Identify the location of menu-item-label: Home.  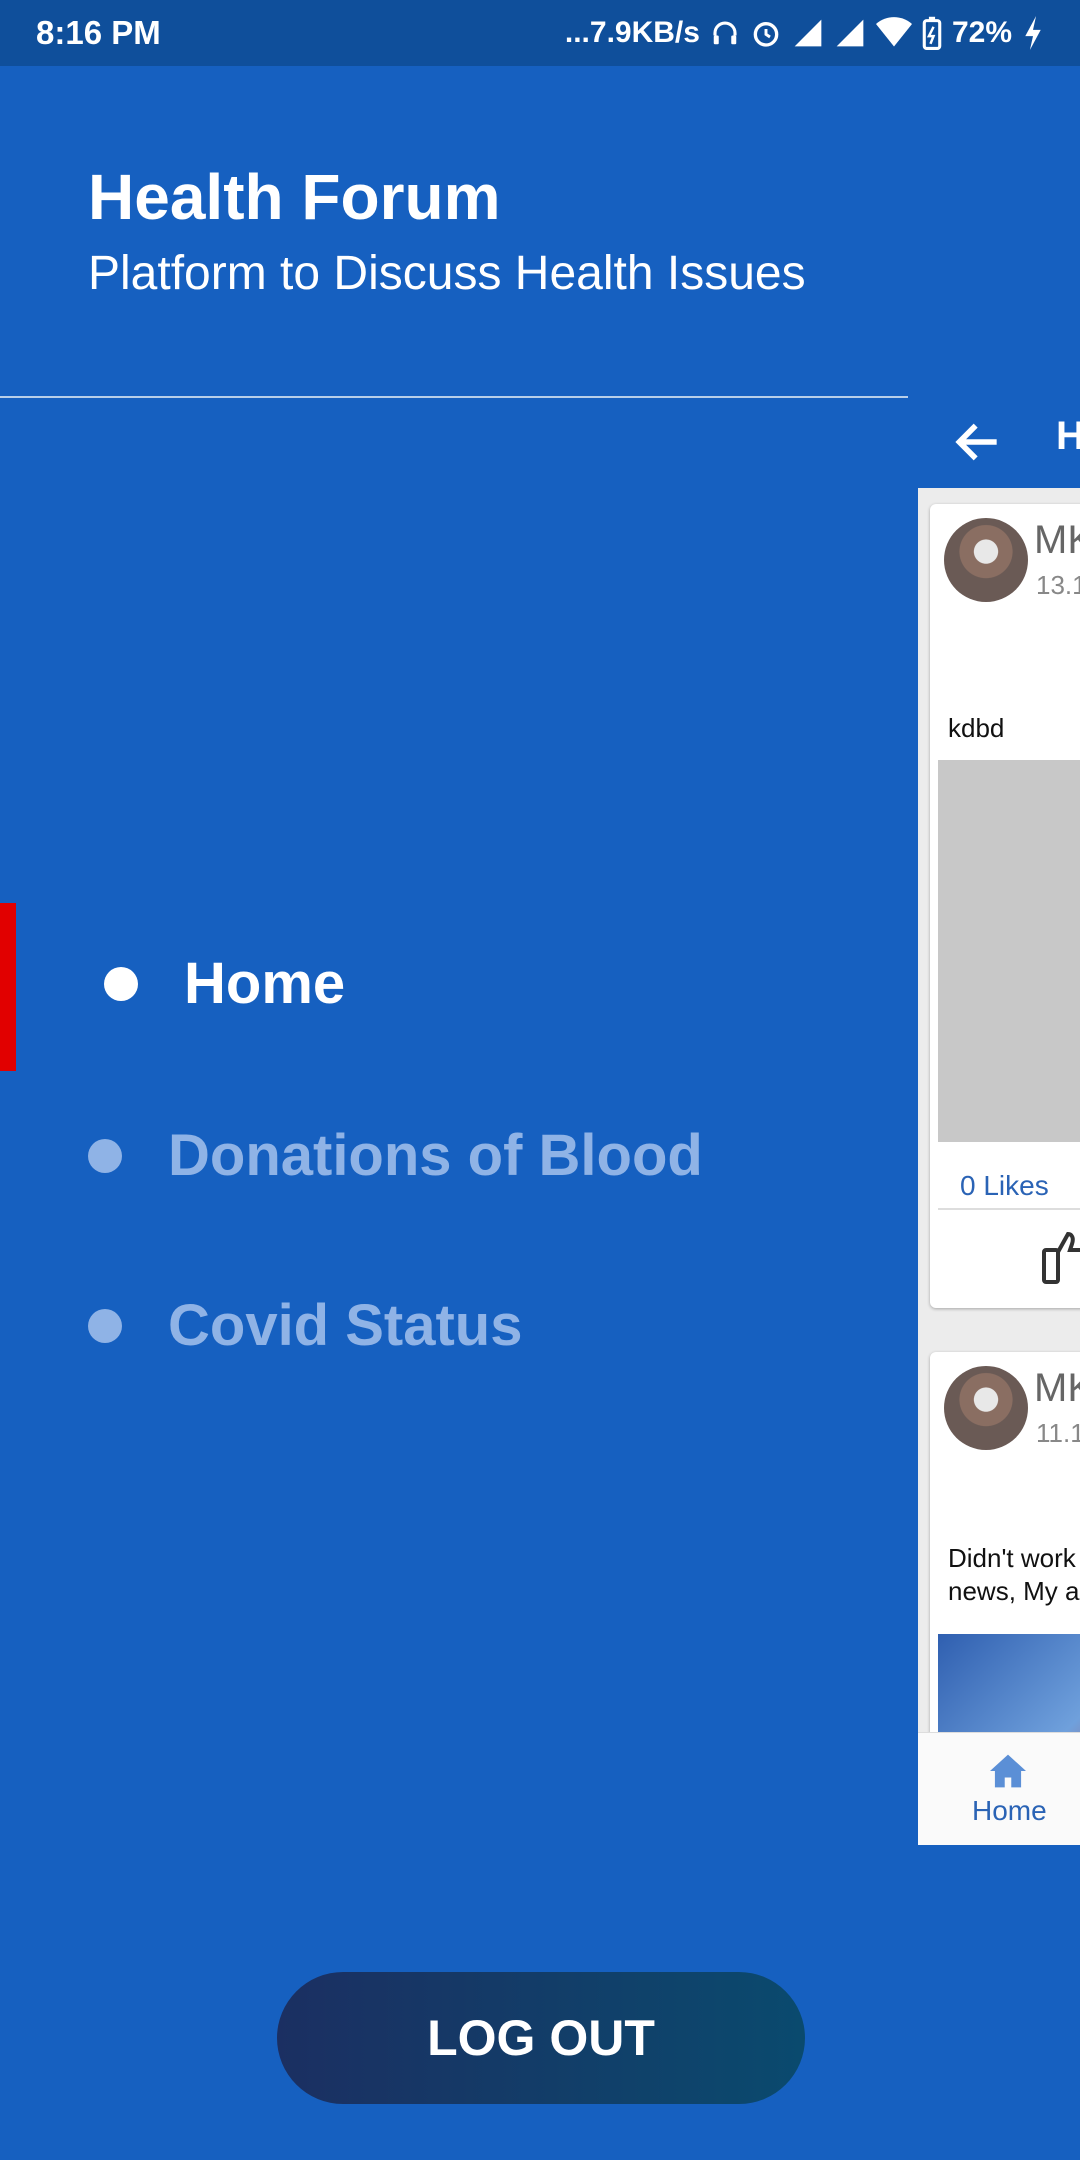
(265, 983).